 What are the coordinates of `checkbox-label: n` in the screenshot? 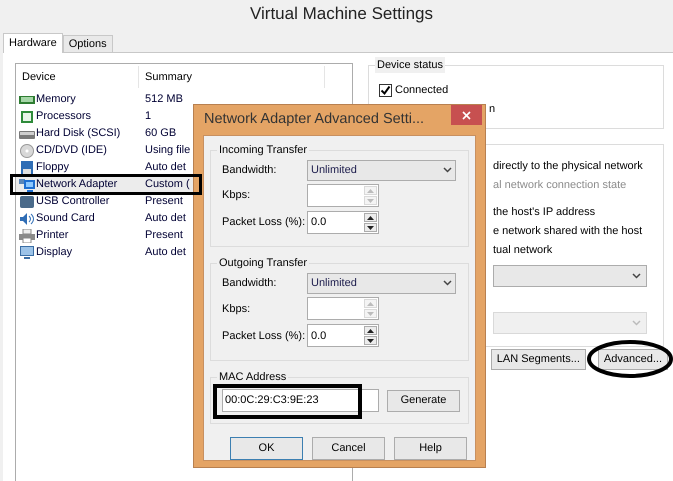 It's located at (492, 110).